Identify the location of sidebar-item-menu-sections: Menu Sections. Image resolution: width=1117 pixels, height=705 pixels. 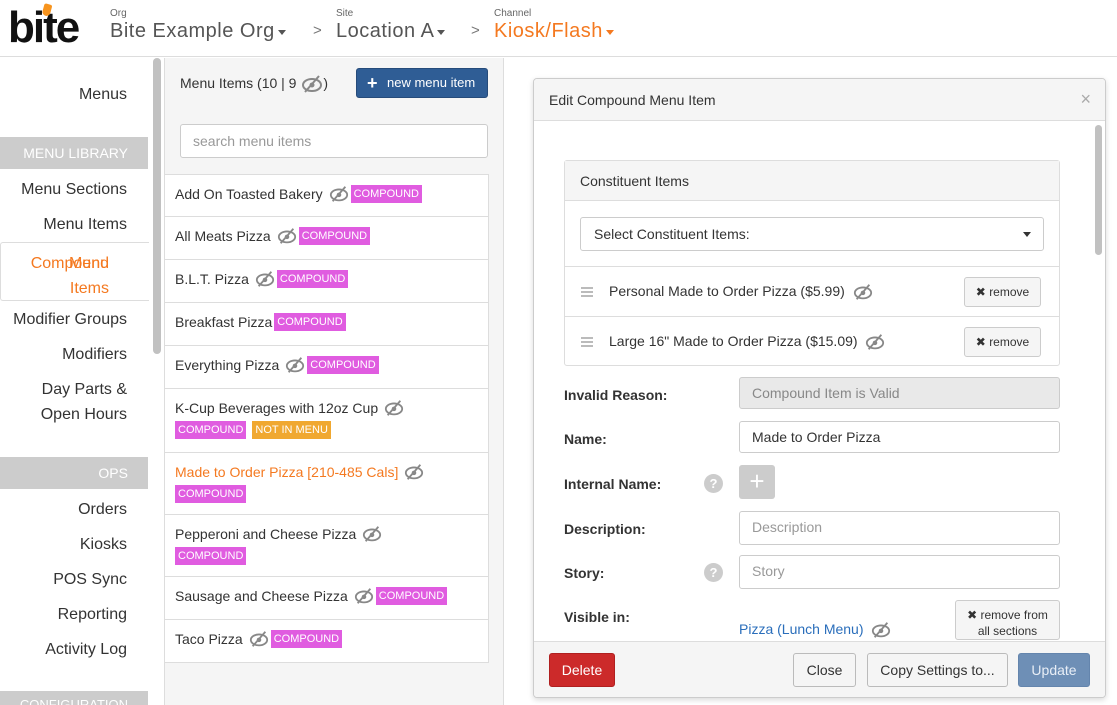
(74, 189).